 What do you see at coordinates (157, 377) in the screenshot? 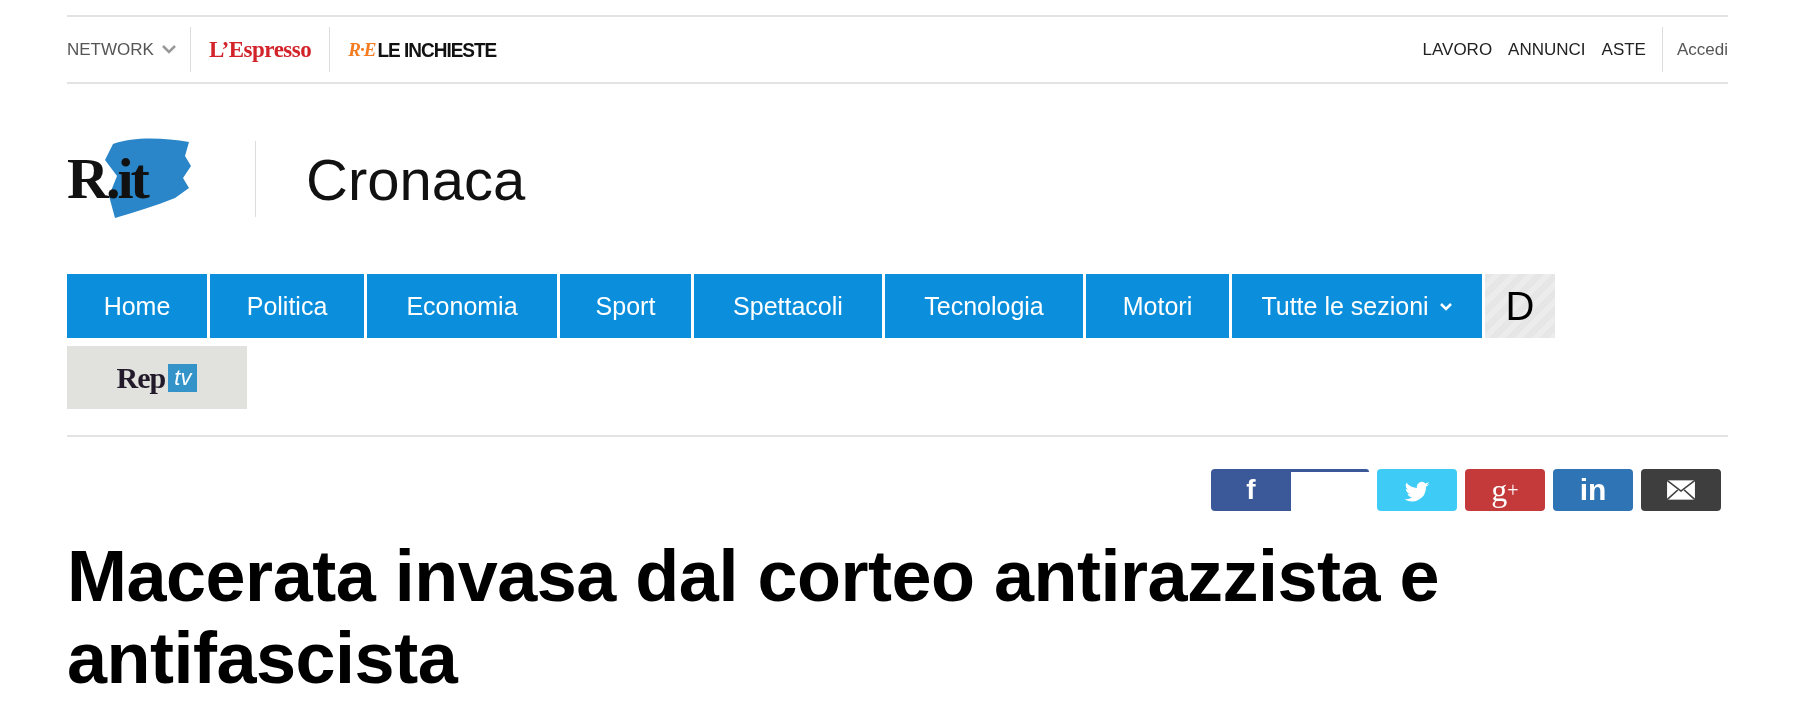
I see `reptv-link: Rep tv` at bounding box center [157, 377].